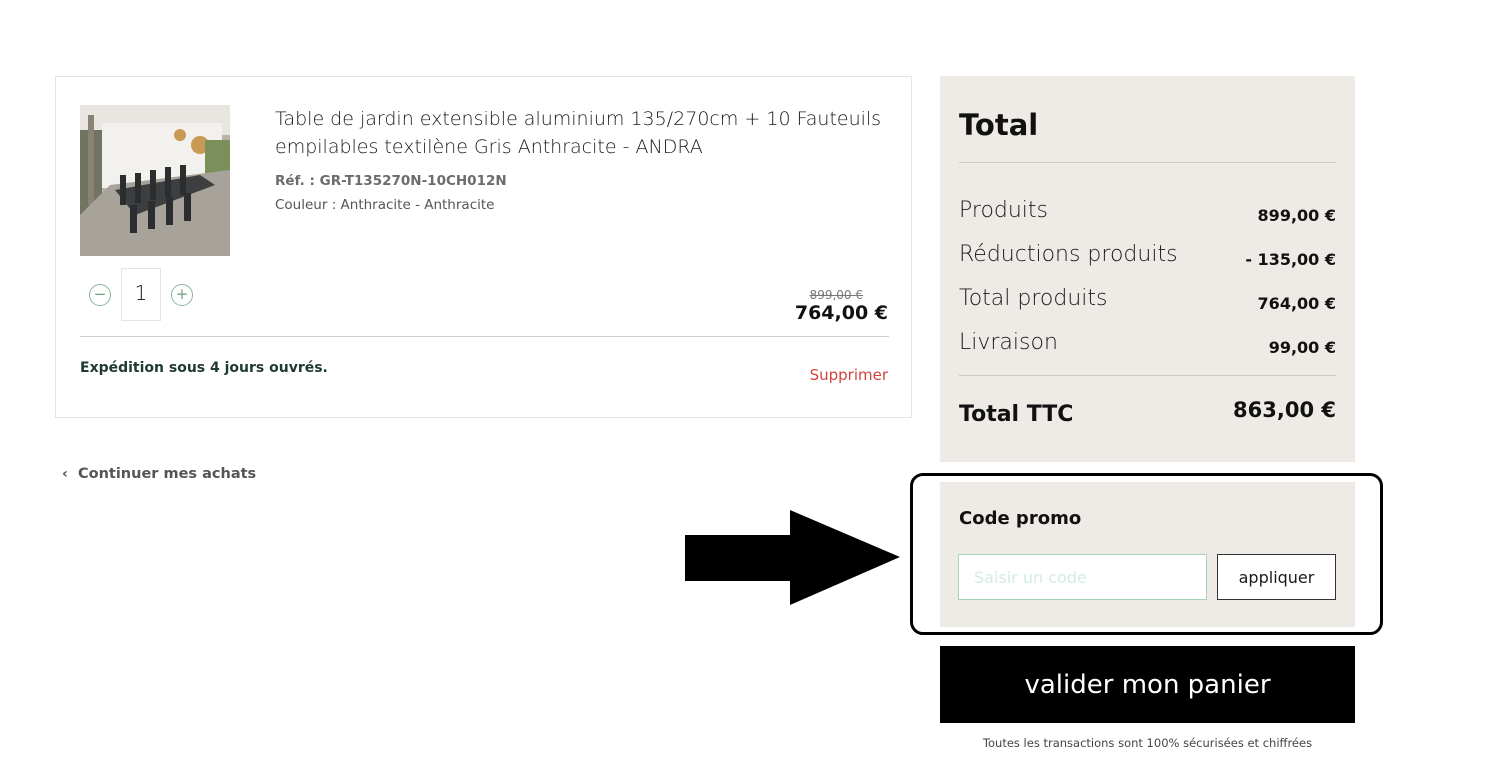 This screenshot has height=775, width=1500. Describe the element at coordinates (204, 368) in the screenshot. I see `shipping-note: Expédition sous 4 jours ouvrés.` at that location.